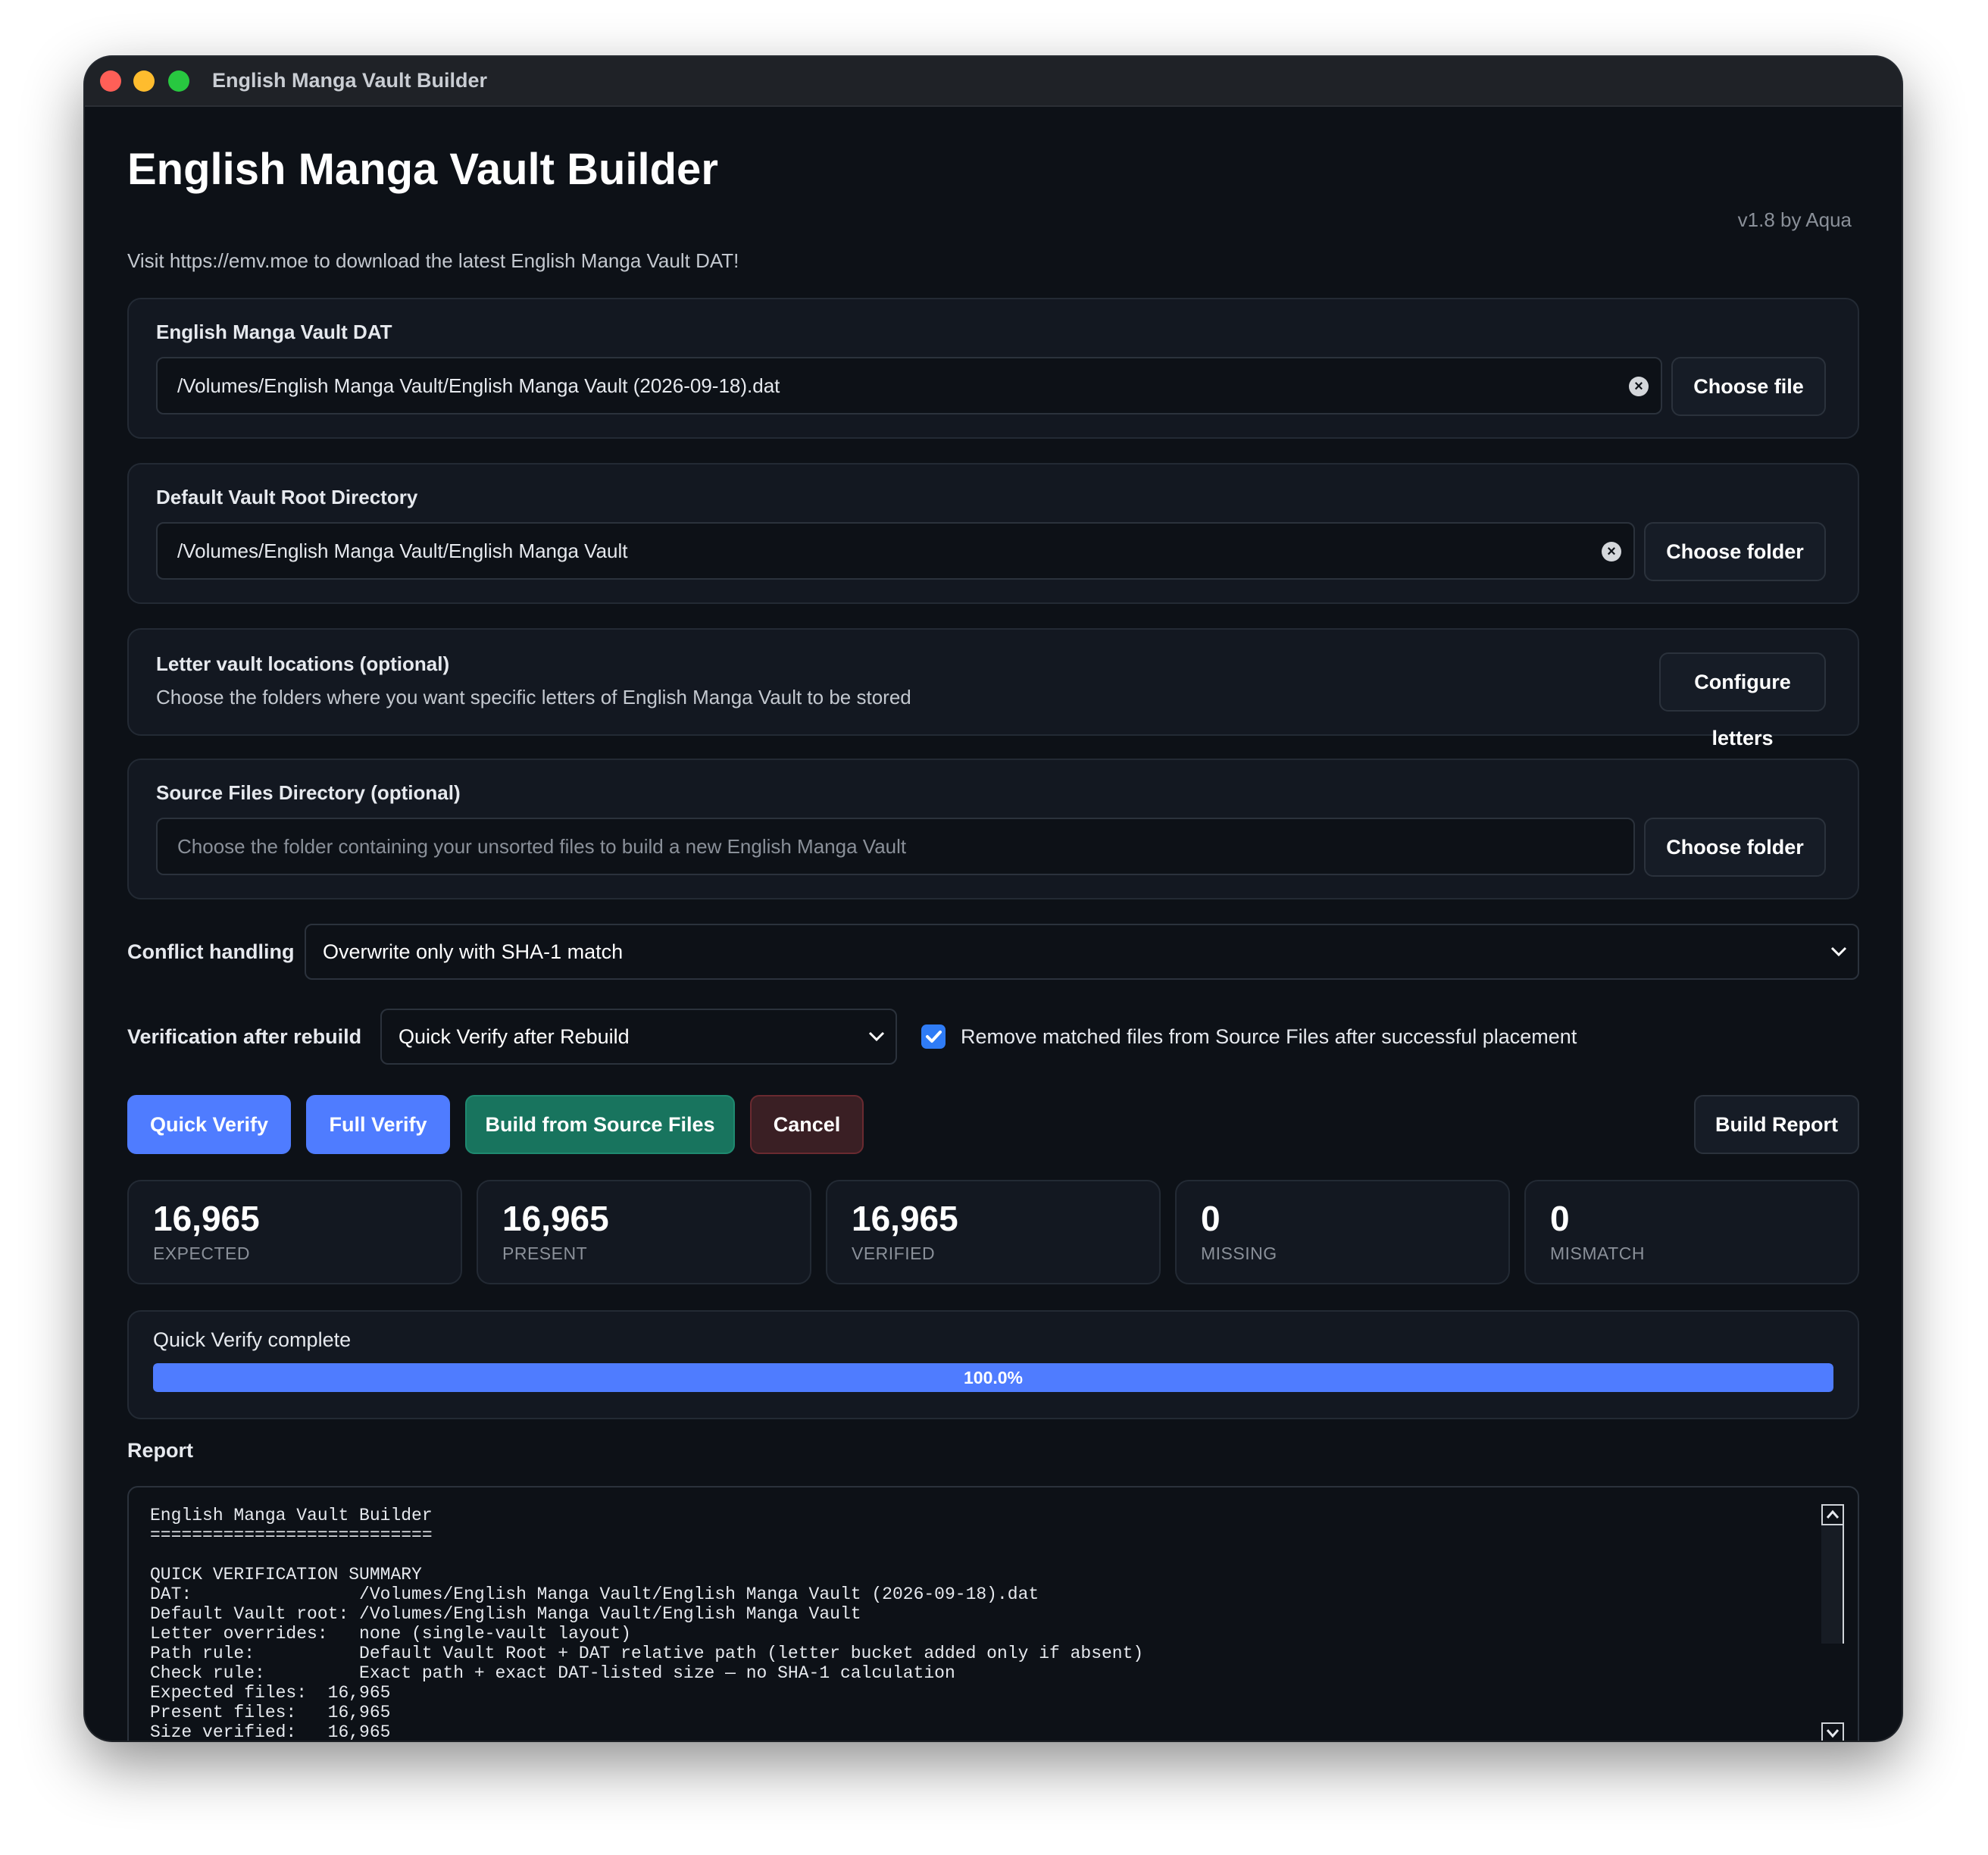 The width and height of the screenshot is (1988, 1855). Describe the element at coordinates (274, 332) in the screenshot. I see `dat-label: English Manga Vault DAT` at that location.